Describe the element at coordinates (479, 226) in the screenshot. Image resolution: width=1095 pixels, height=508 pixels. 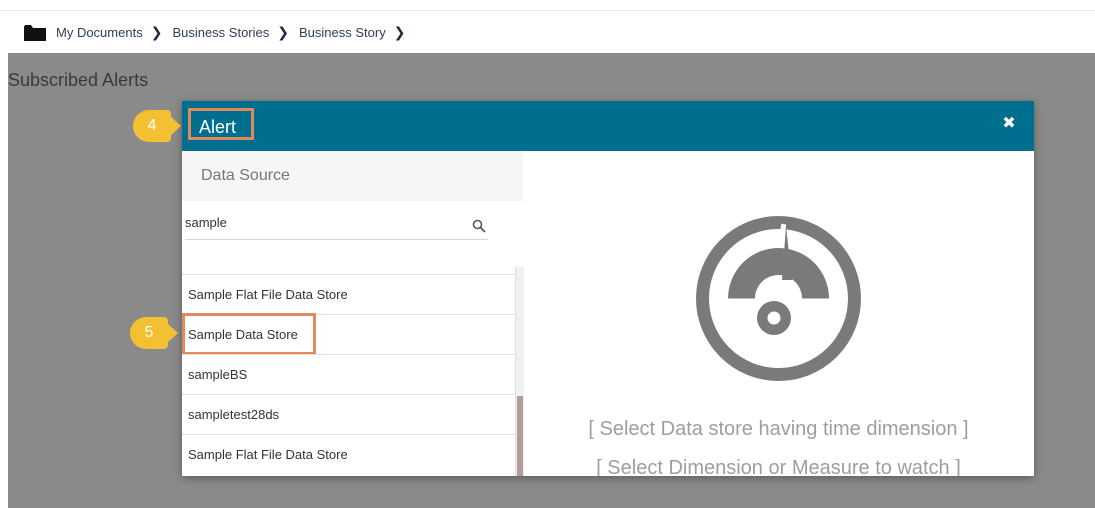
I see `search-icon` at that location.